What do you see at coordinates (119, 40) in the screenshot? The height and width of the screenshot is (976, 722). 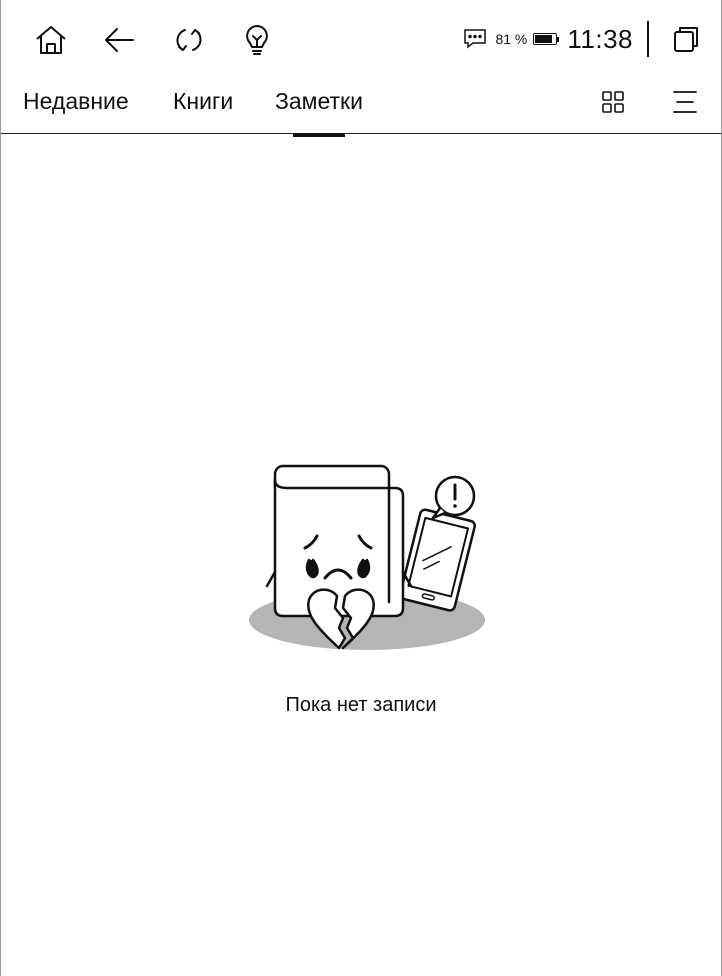 I see `back-icon` at bounding box center [119, 40].